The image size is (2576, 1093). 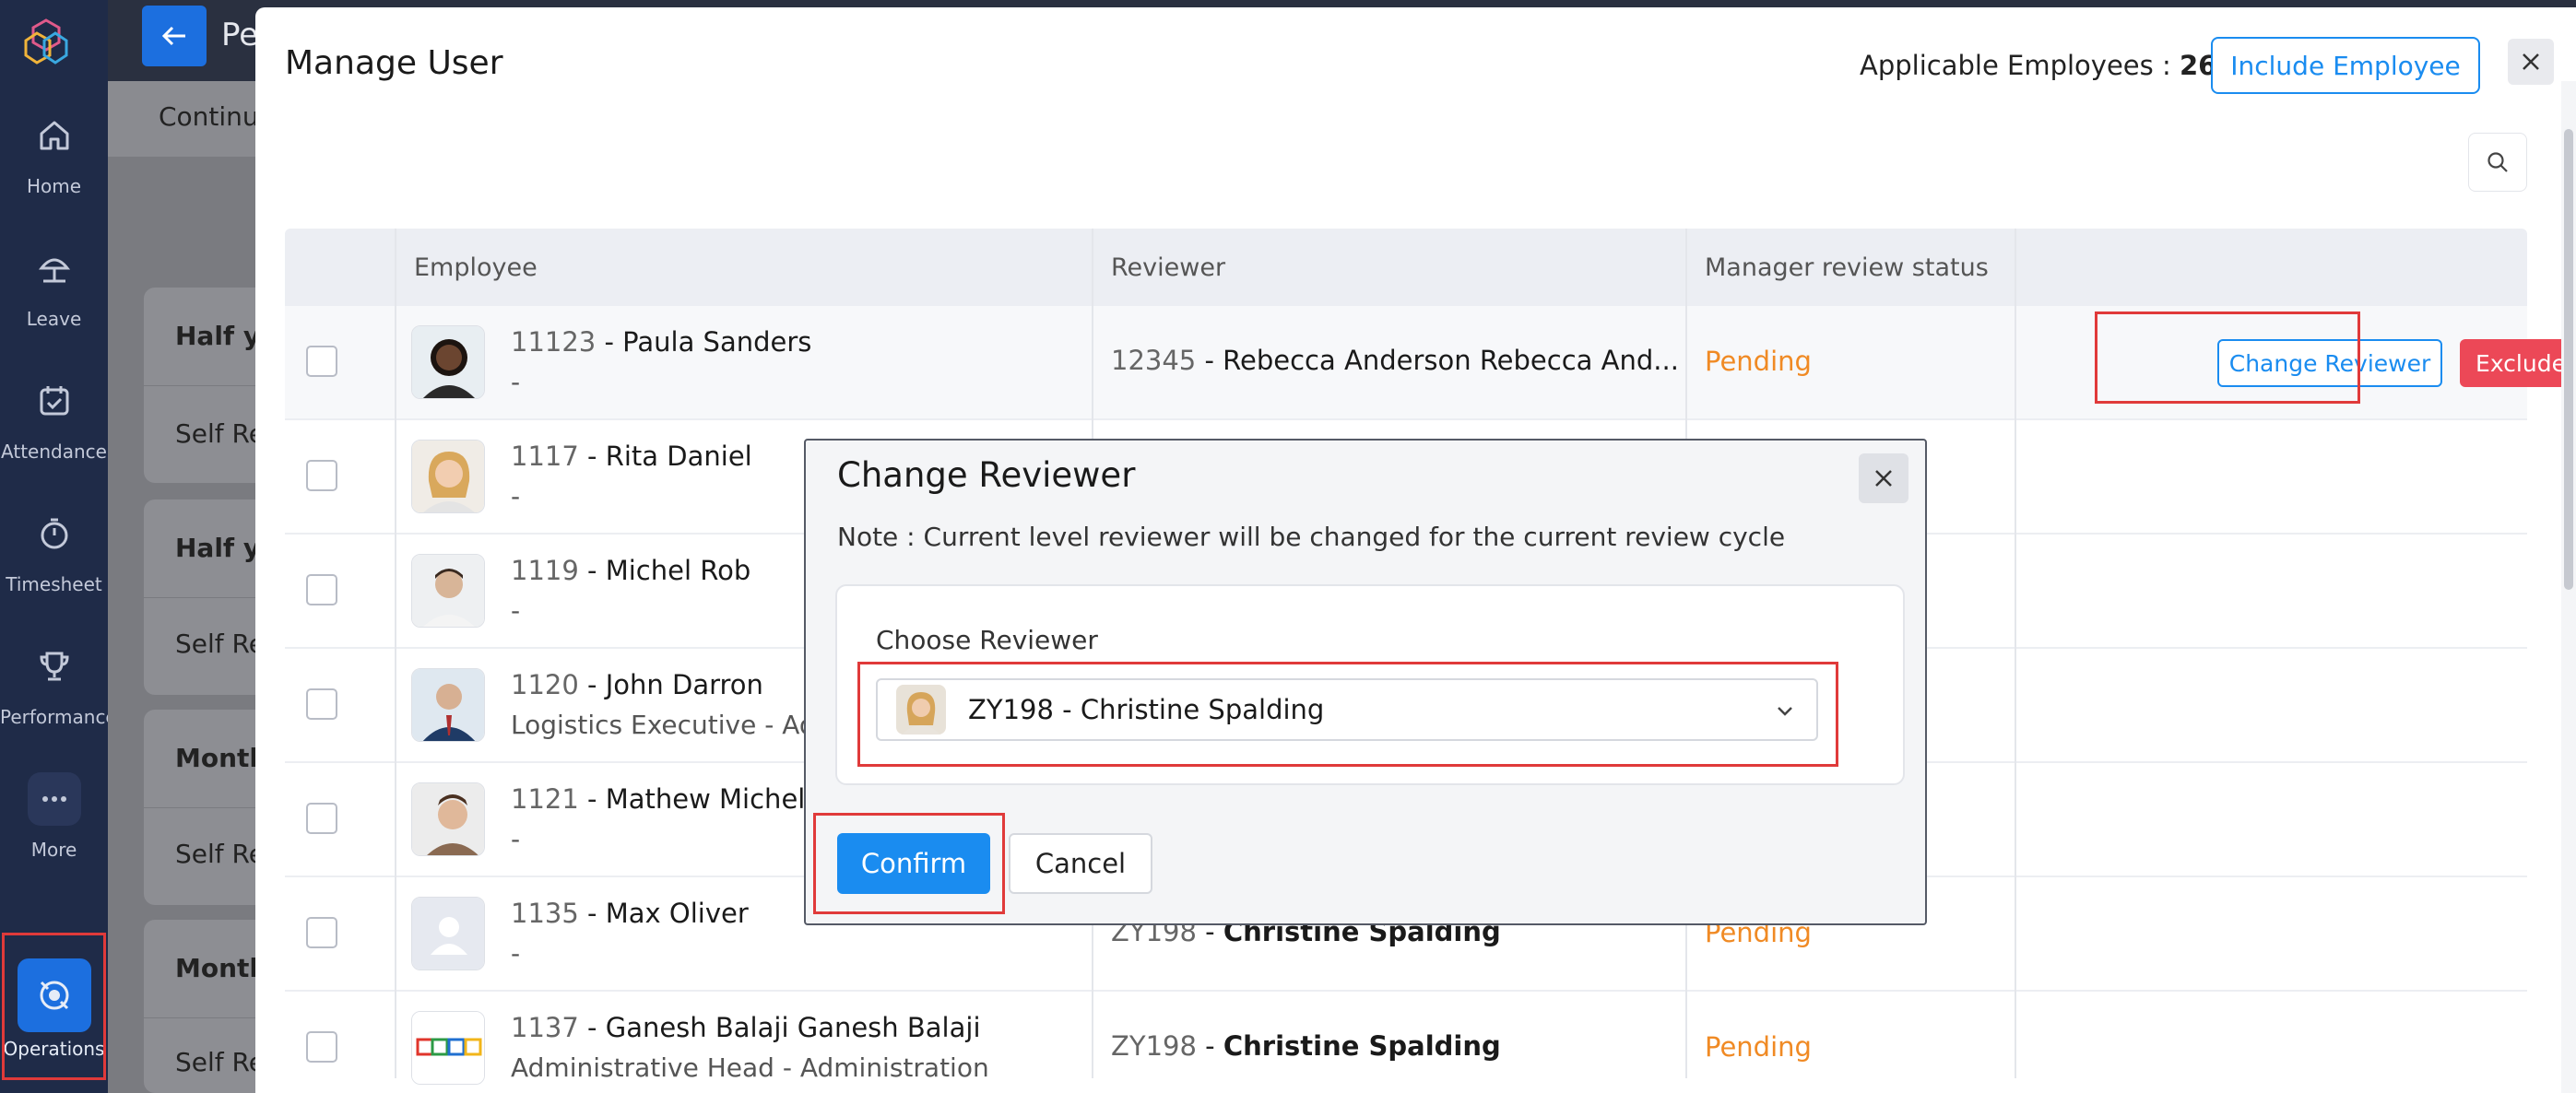 What do you see at coordinates (717, 342) in the screenshot?
I see `employee-name: Paula Sanders` at bounding box center [717, 342].